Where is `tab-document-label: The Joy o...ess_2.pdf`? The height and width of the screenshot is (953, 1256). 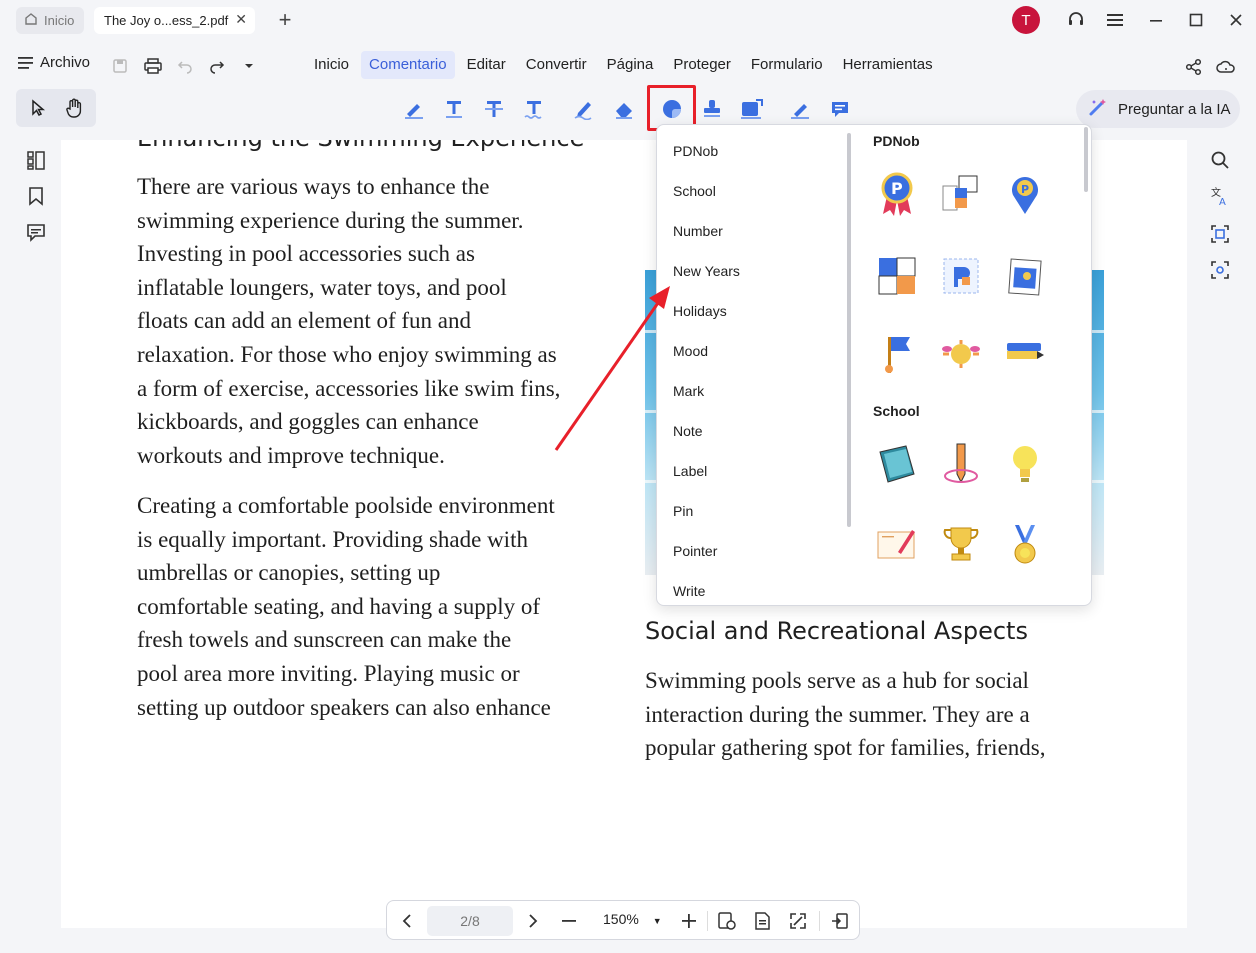 tab-document-label: The Joy o...ess_2.pdf is located at coordinates (166, 20).